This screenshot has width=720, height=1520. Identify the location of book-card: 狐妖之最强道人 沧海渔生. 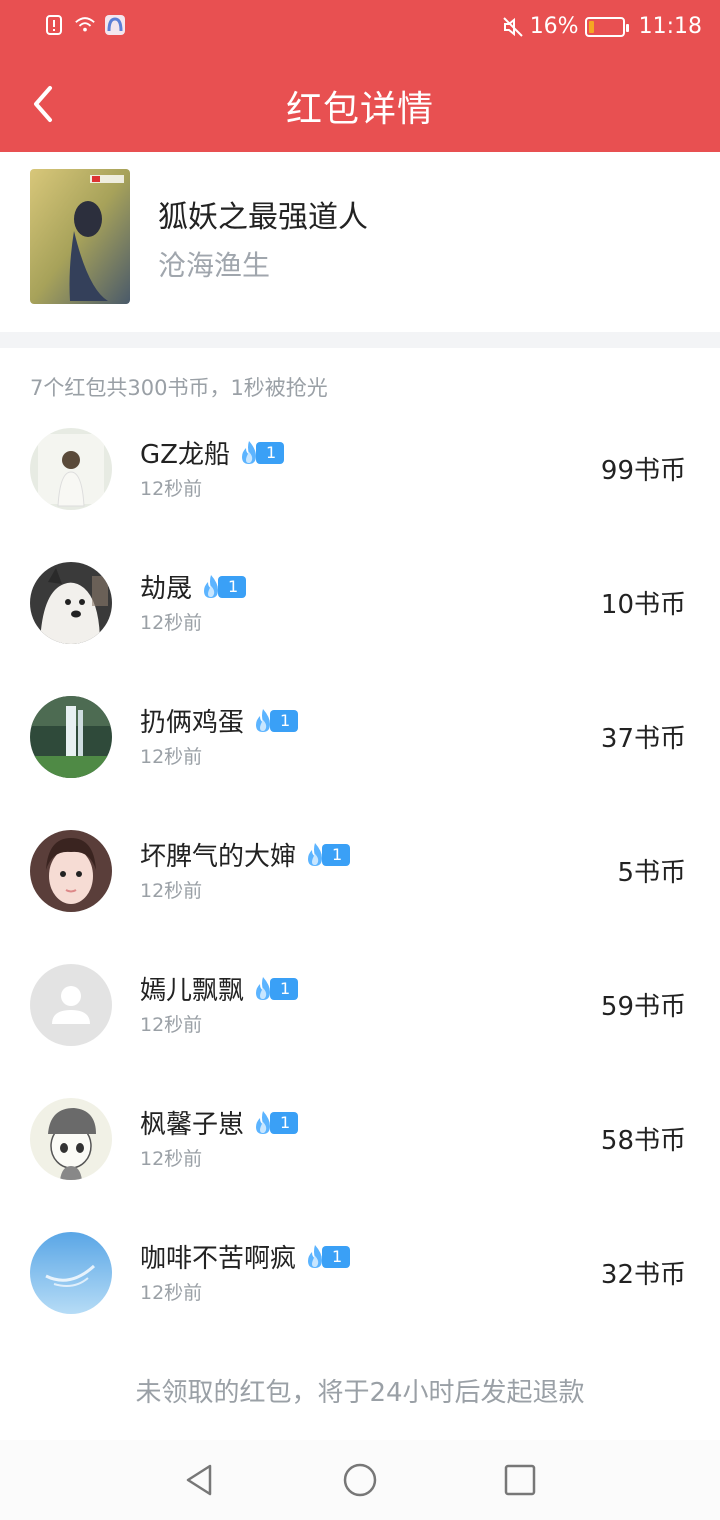
(360, 242).